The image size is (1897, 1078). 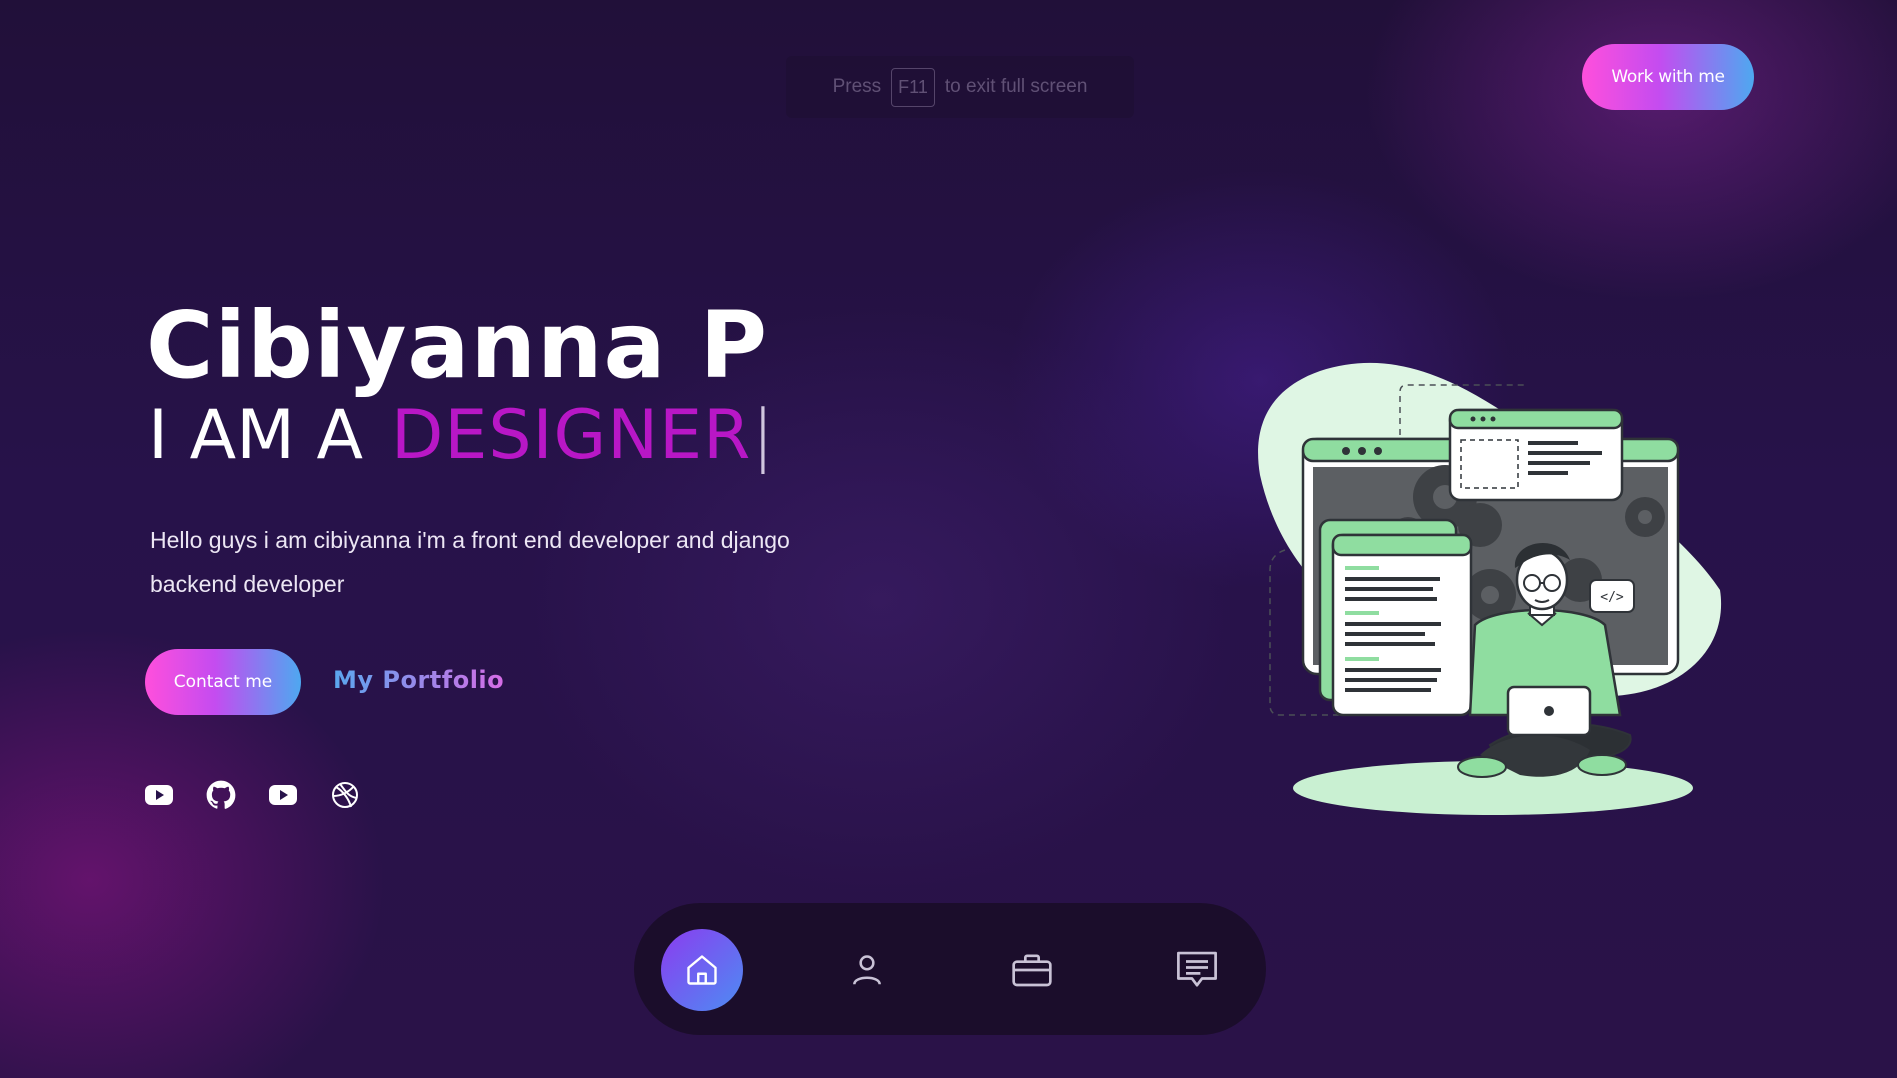 I want to click on my-portfolio-link: My Portfolio, so click(x=418, y=680).